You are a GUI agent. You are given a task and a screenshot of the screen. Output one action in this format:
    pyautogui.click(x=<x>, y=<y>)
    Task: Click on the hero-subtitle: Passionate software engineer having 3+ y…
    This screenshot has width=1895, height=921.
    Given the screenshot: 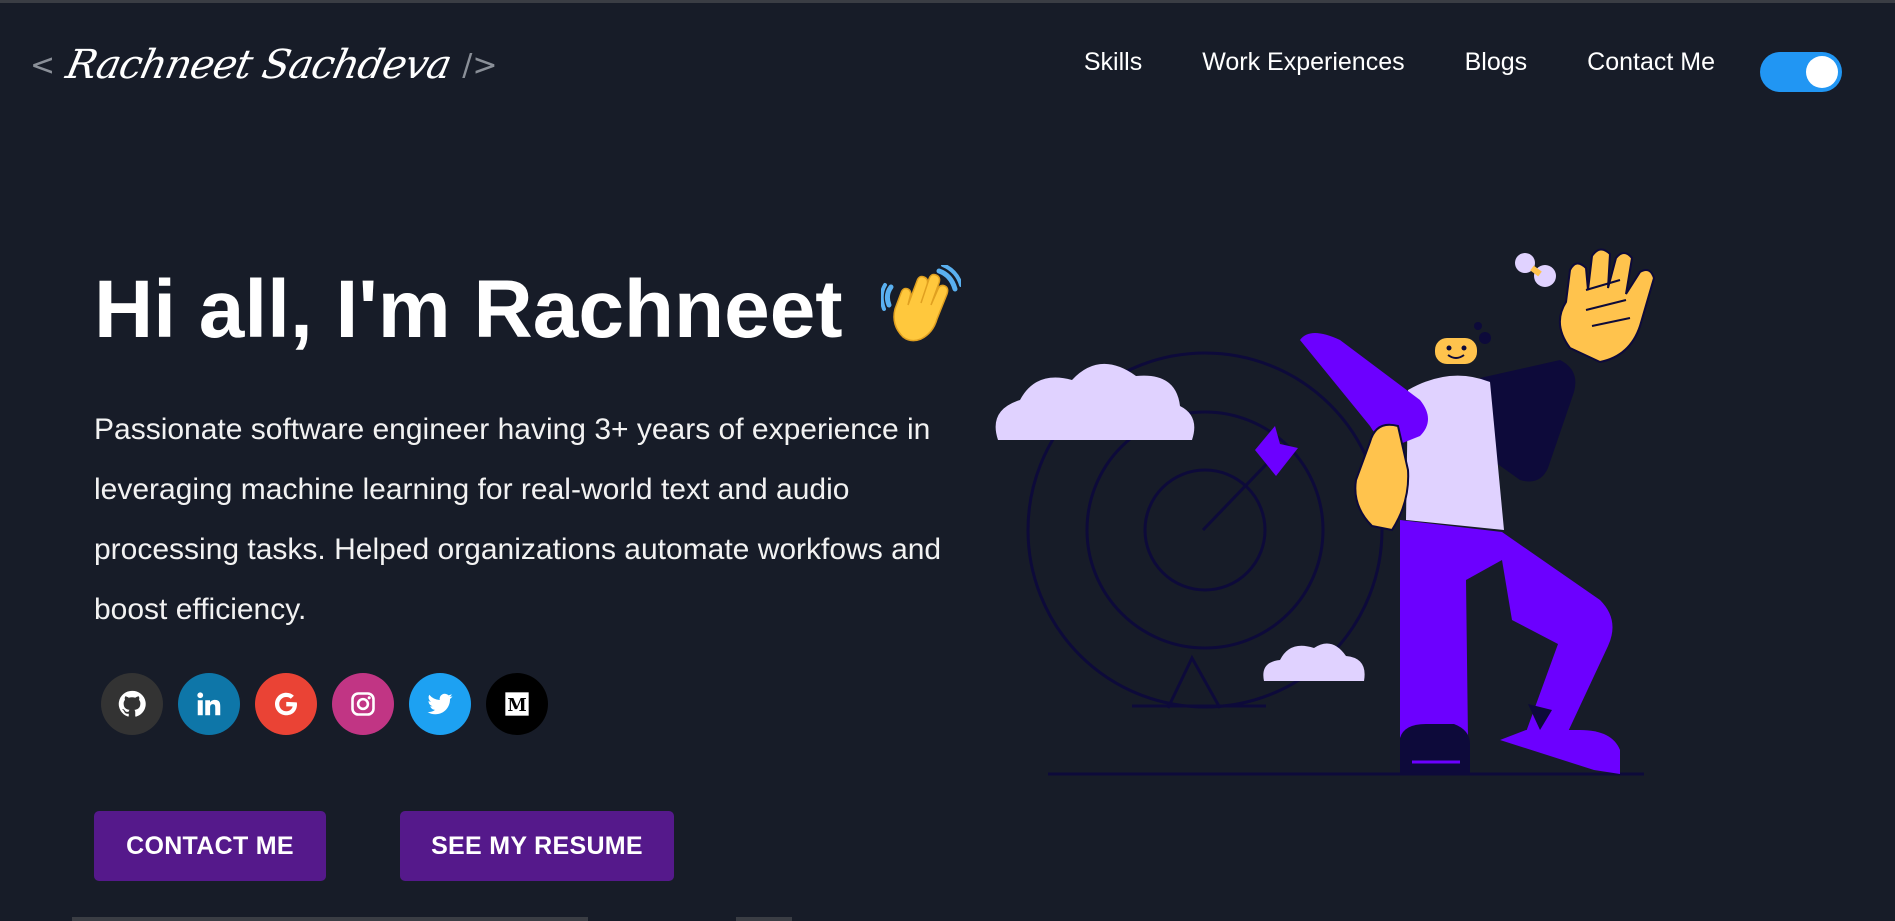 What is the action you would take?
    pyautogui.click(x=518, y=519)
    